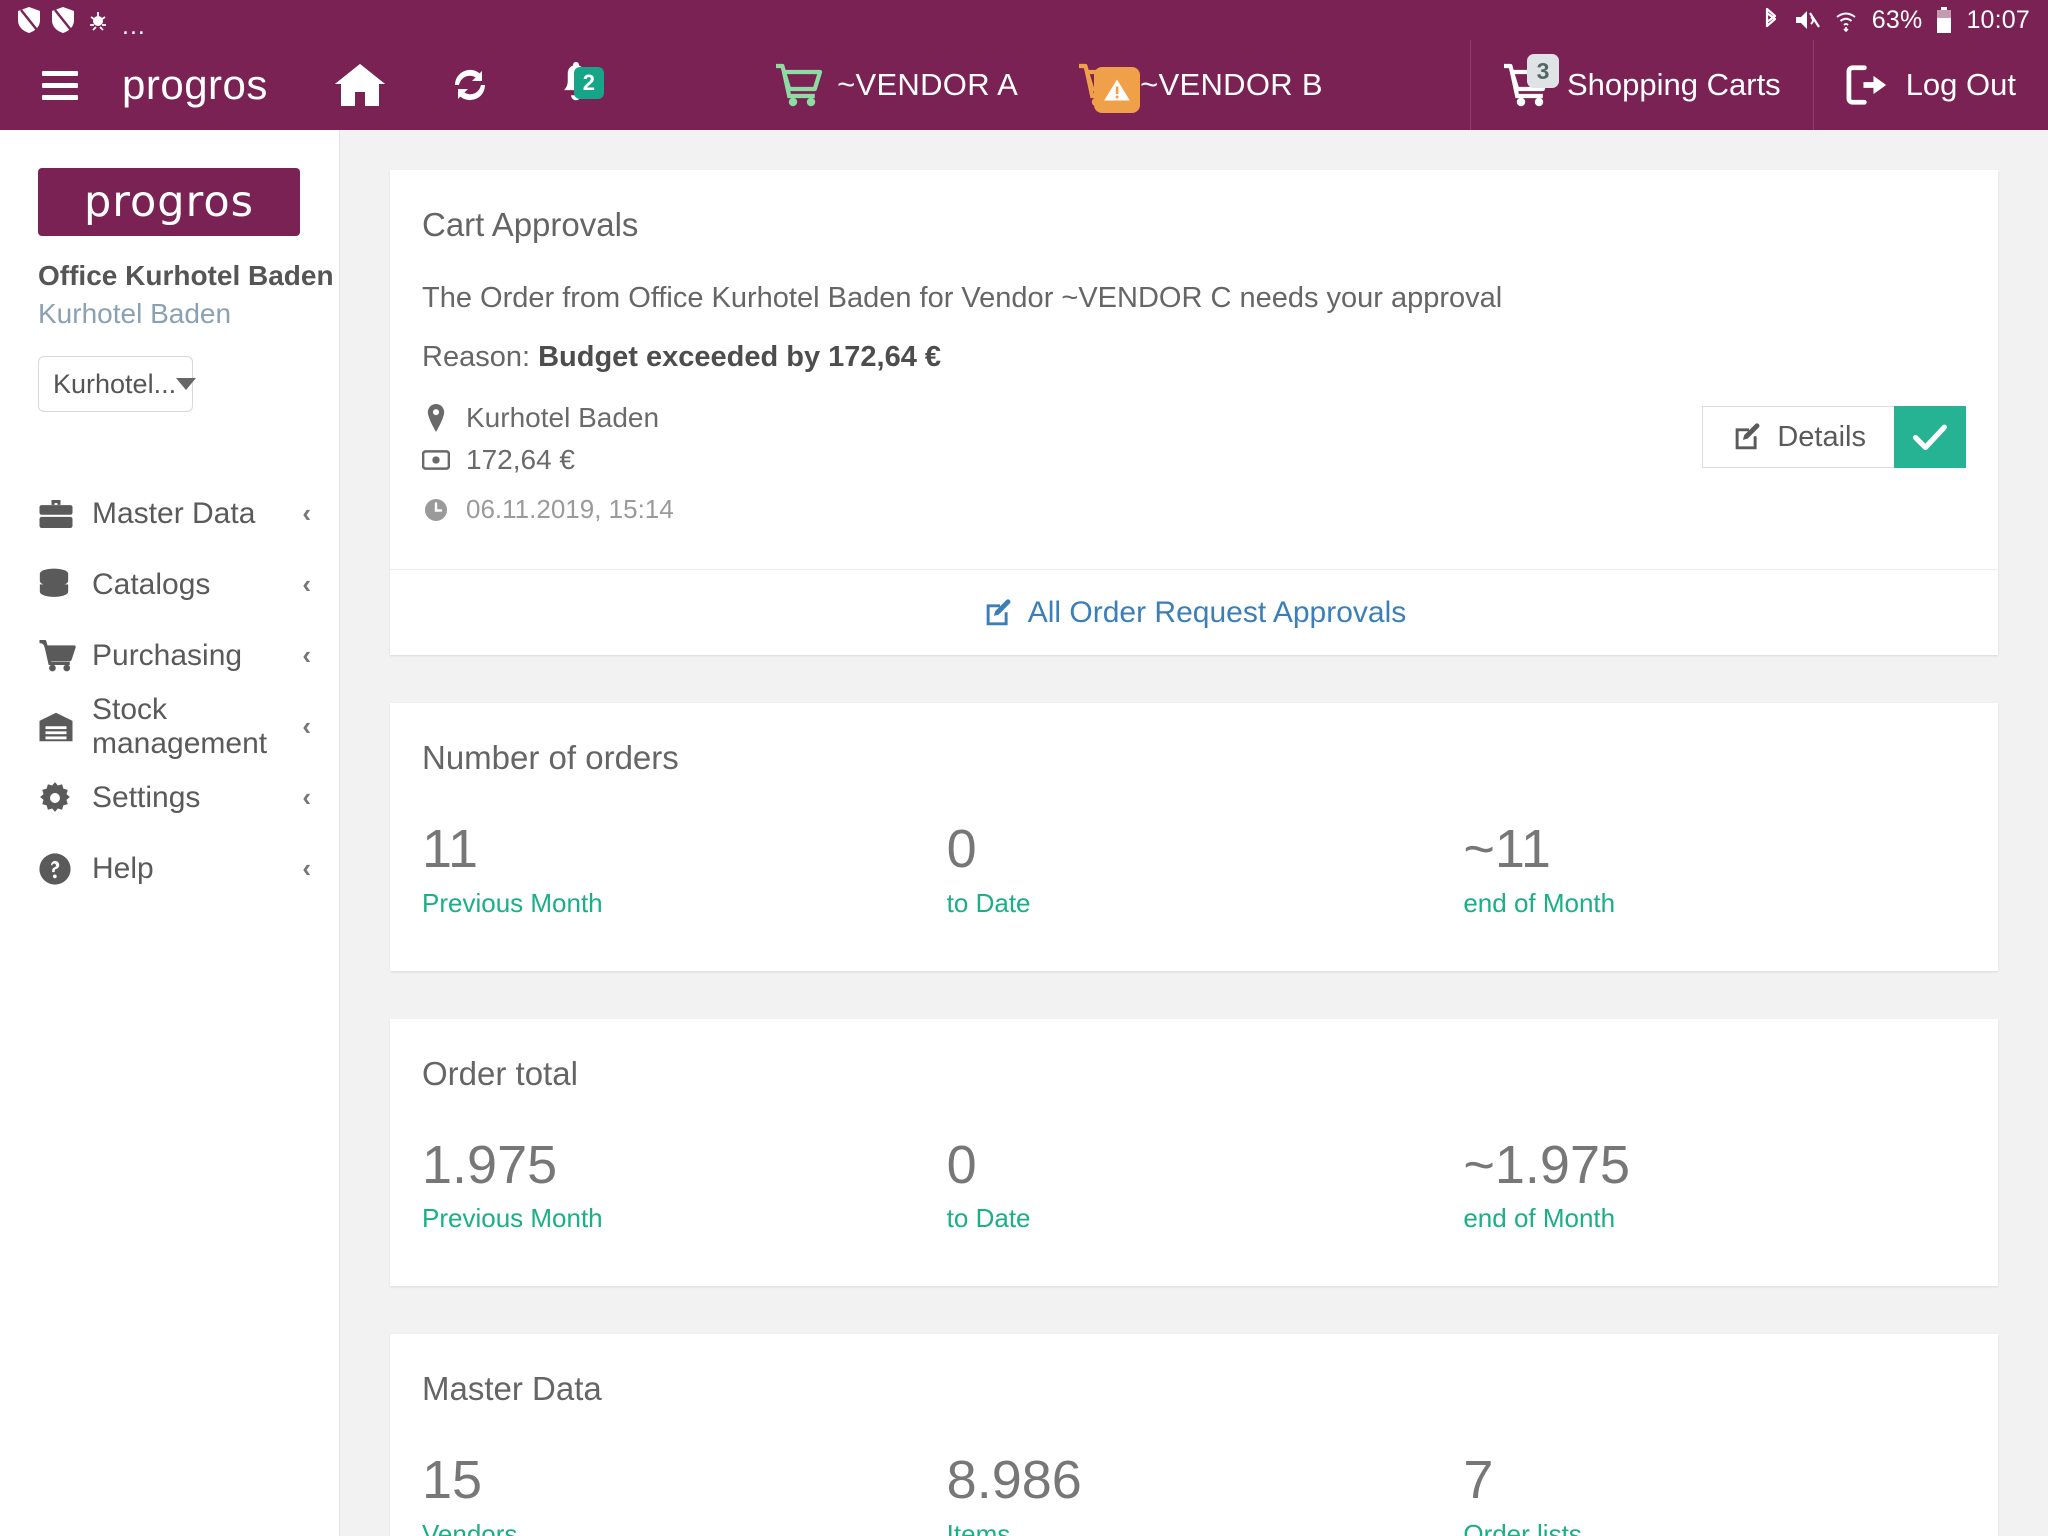 Image resolution: width=2048 pixels, height=1536 pixels. What do you see at coordinates (186, 275) in the screenshot?
I see `organization-name: Office Kurhotel Baden` at bounding box center [186, 275].